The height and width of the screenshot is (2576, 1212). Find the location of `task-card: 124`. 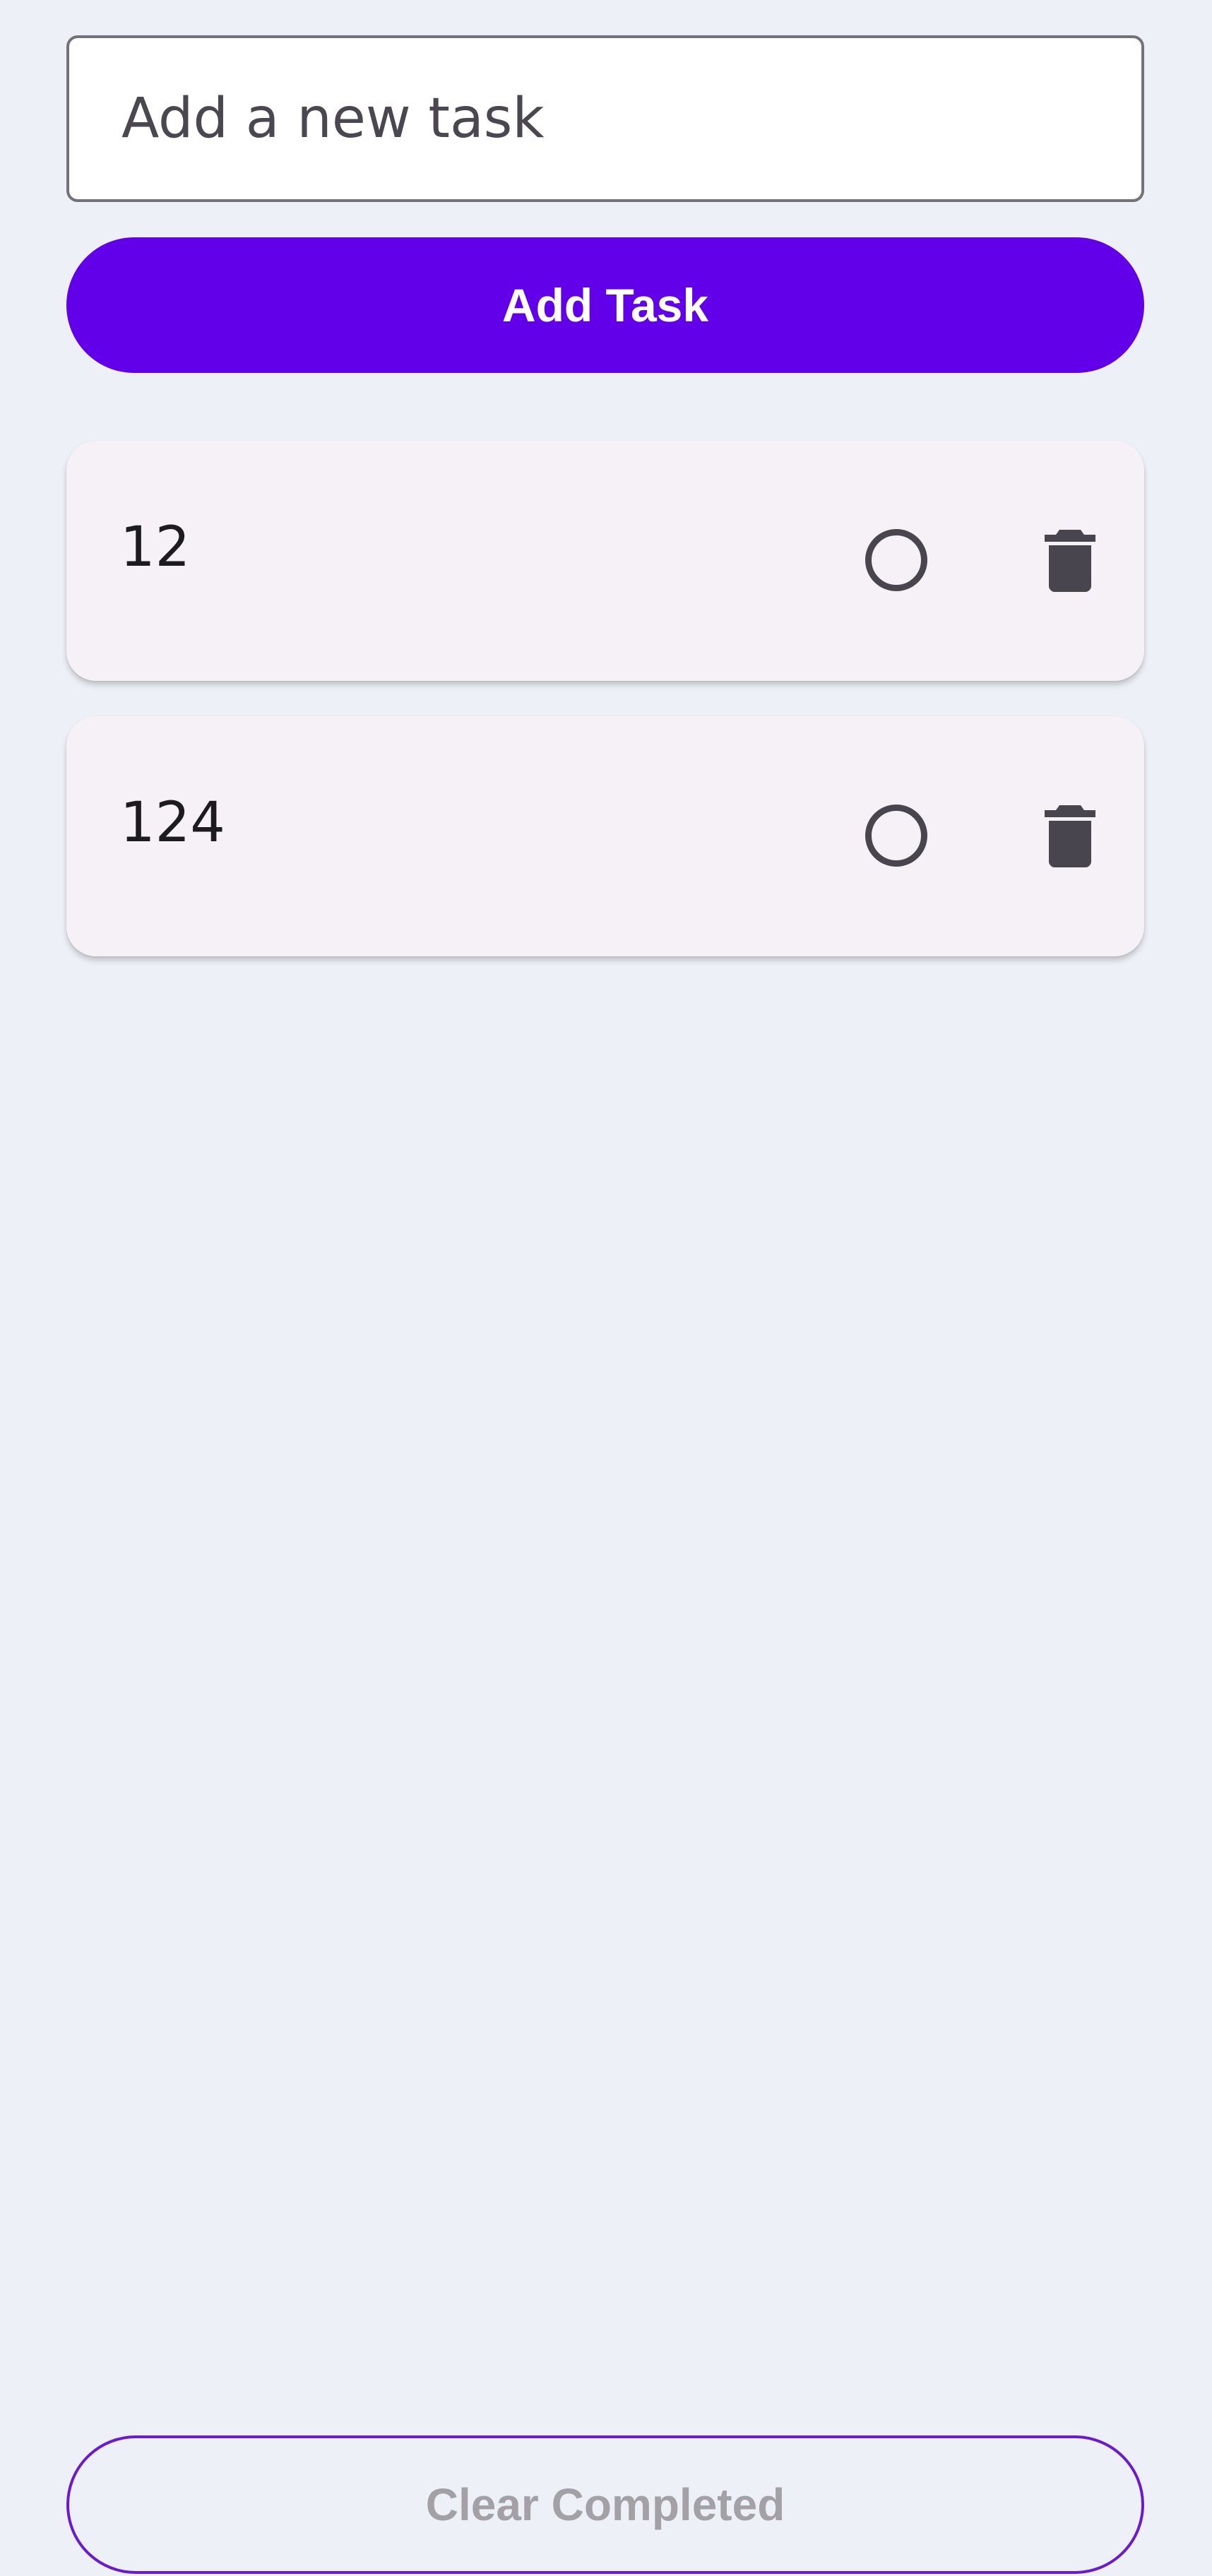

task-card: 124 is located at coordinates (605, 836).